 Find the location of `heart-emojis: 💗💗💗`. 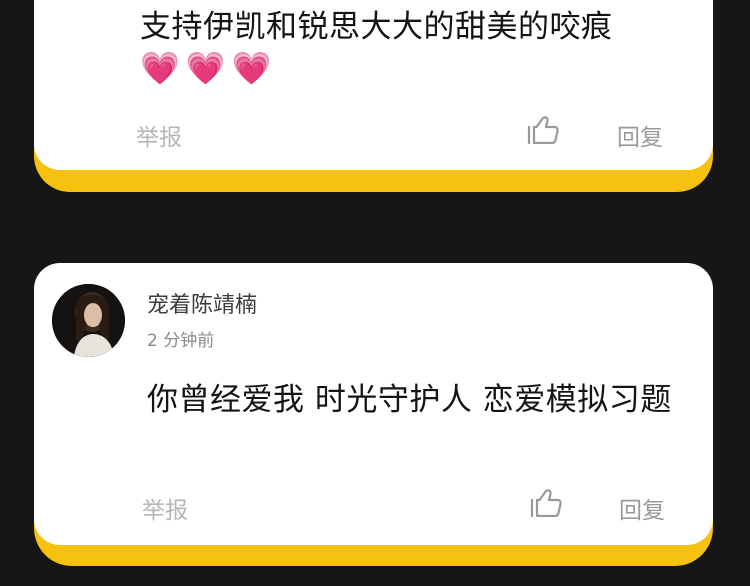

heart-emojis: 💗💗💗 is located at coordinates (209, 68).